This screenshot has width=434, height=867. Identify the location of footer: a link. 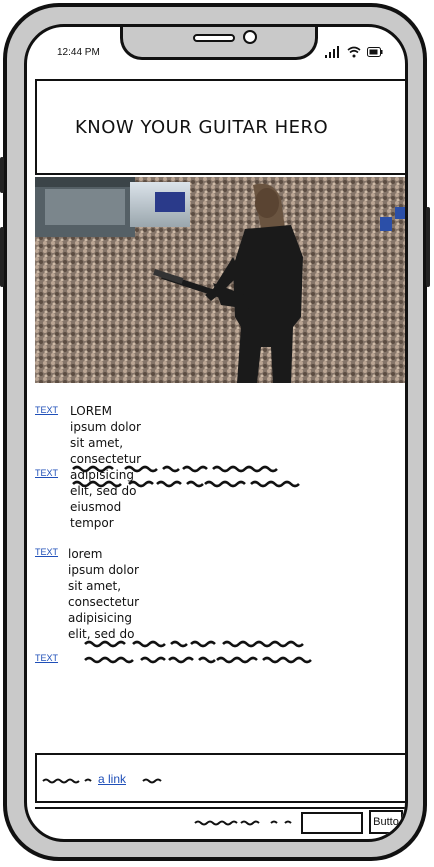
(220, 778).